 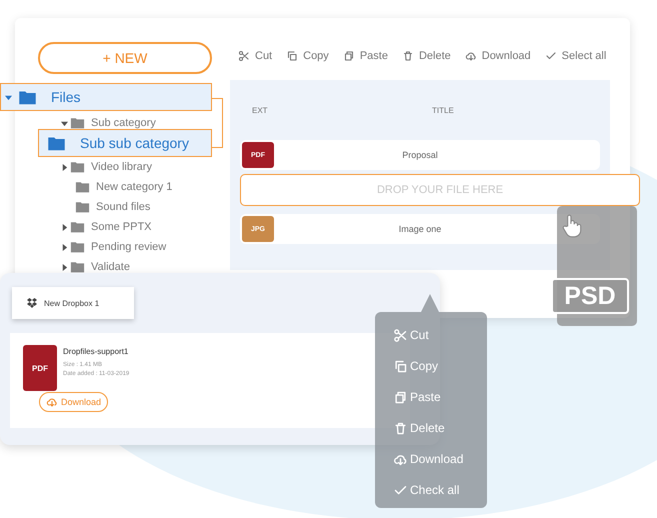 I want to click on column-header: TITLE, so click(x=443, y=110).